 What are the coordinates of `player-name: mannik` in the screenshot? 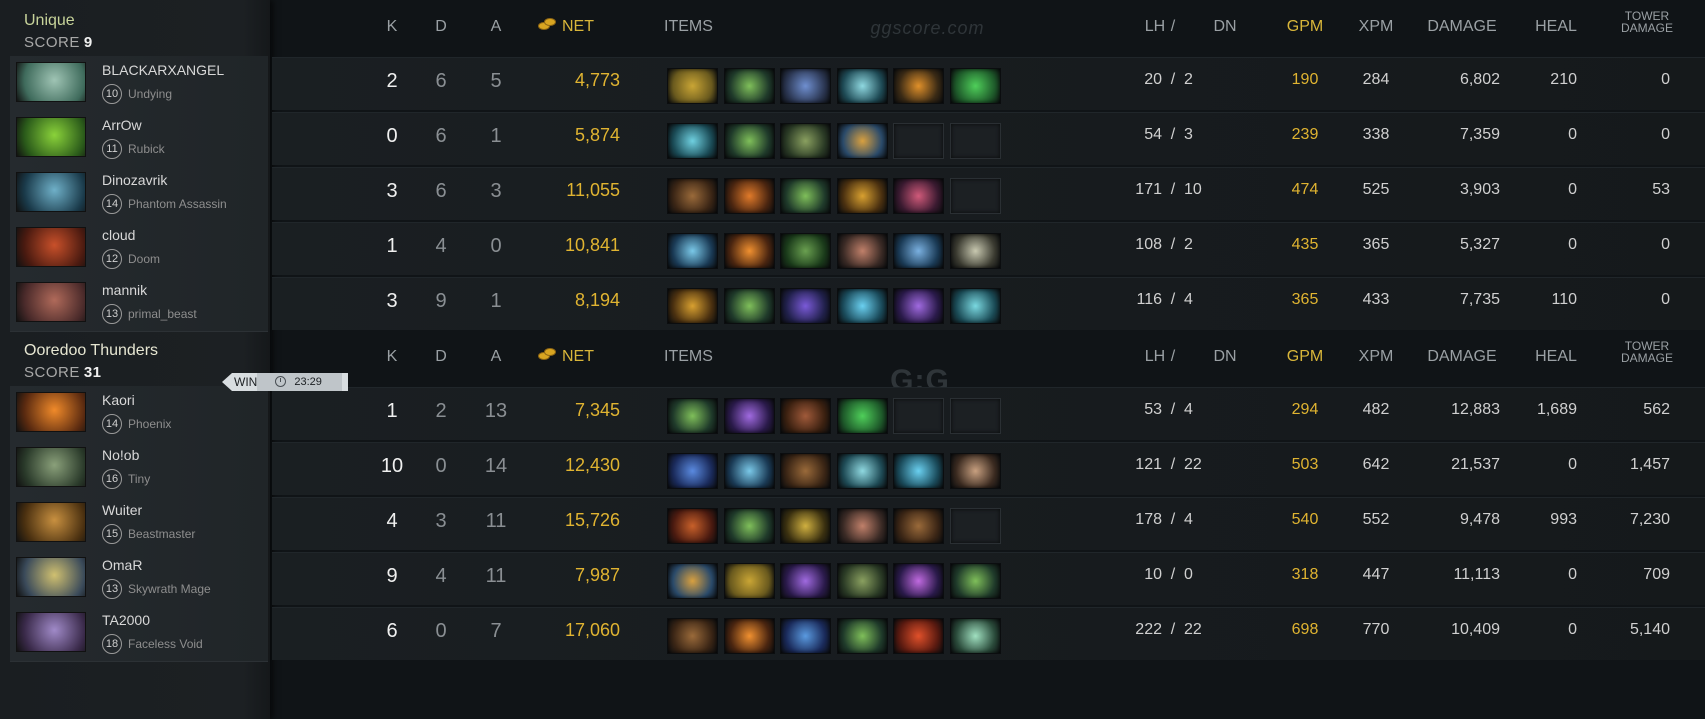 It's located at (124, 290).